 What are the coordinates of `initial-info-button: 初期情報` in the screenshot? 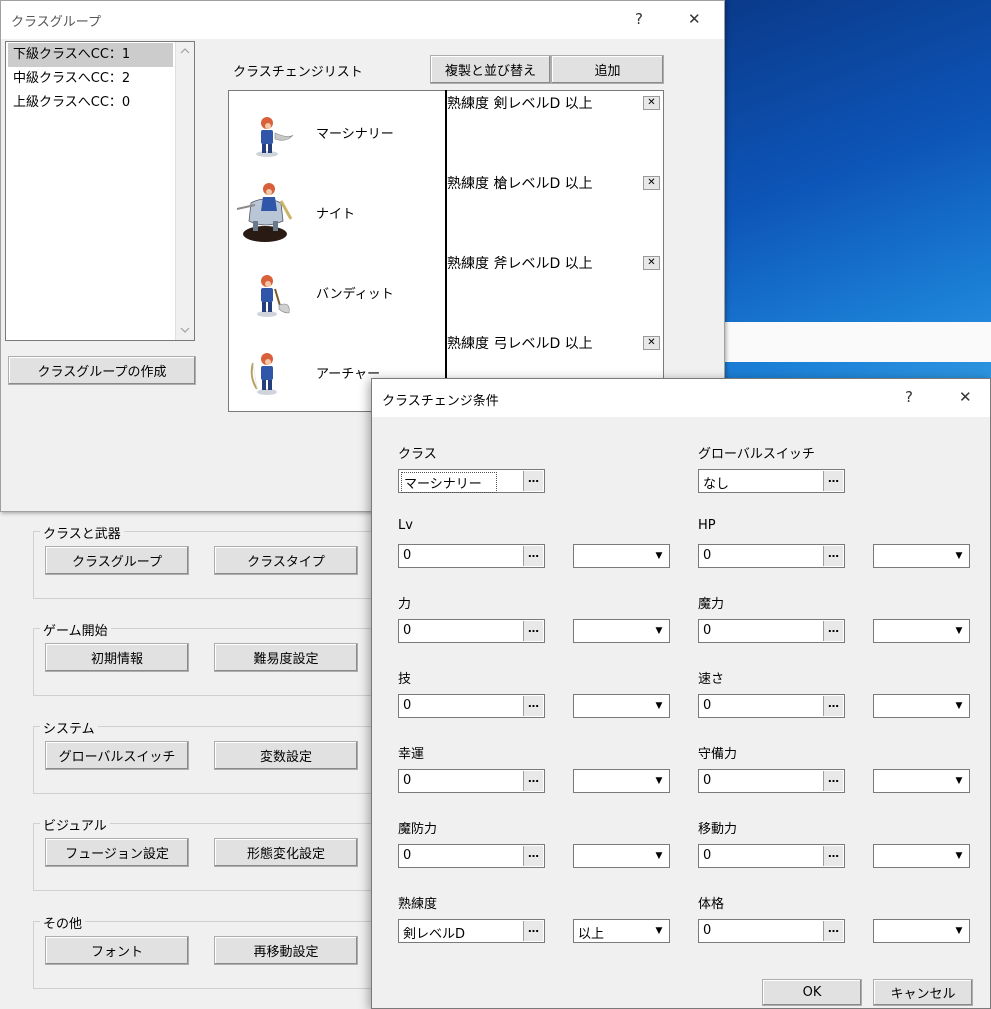 It's located at (117, 657).